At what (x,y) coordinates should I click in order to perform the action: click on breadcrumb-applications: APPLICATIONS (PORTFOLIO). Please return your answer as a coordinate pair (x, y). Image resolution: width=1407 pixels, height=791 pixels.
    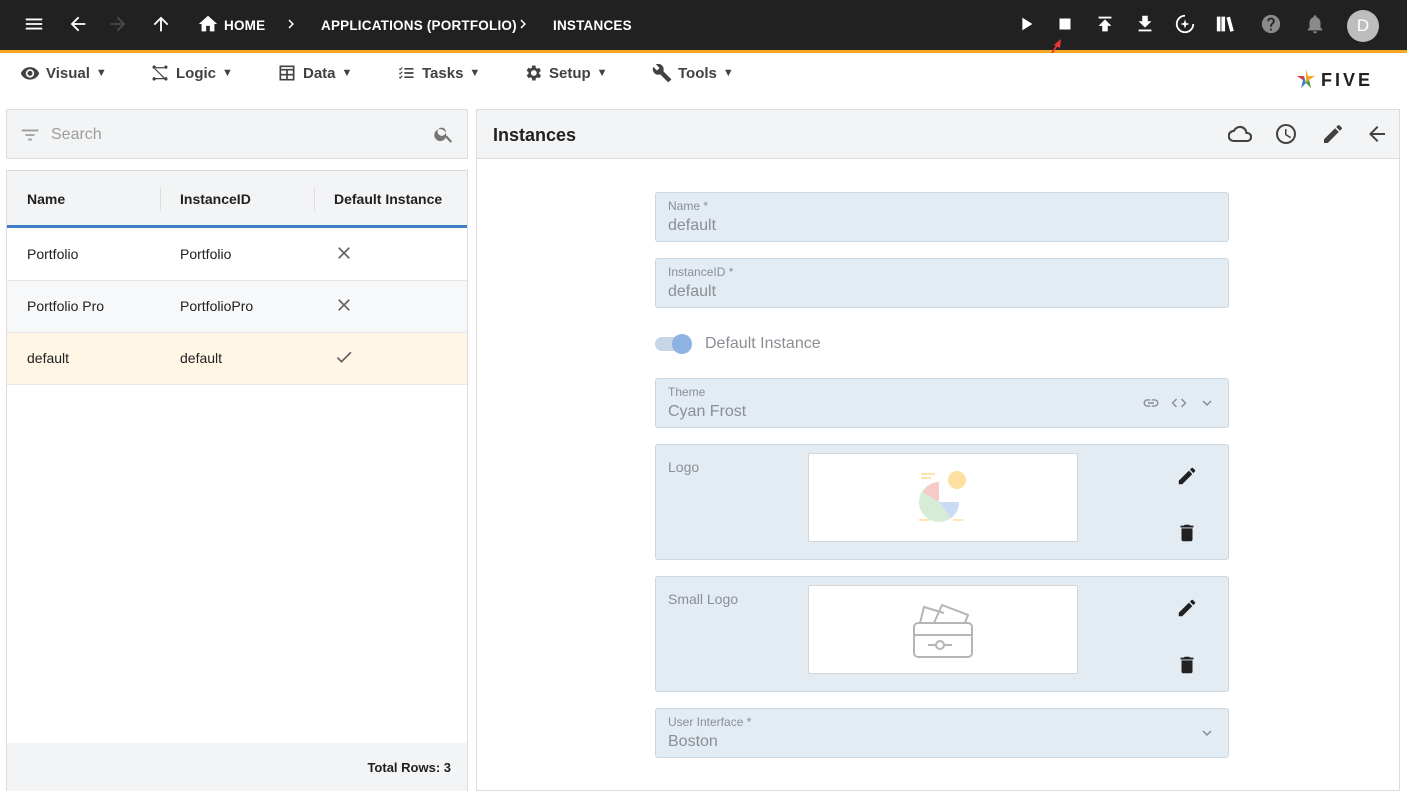
    Looking at the image, I should click on (419, 25).